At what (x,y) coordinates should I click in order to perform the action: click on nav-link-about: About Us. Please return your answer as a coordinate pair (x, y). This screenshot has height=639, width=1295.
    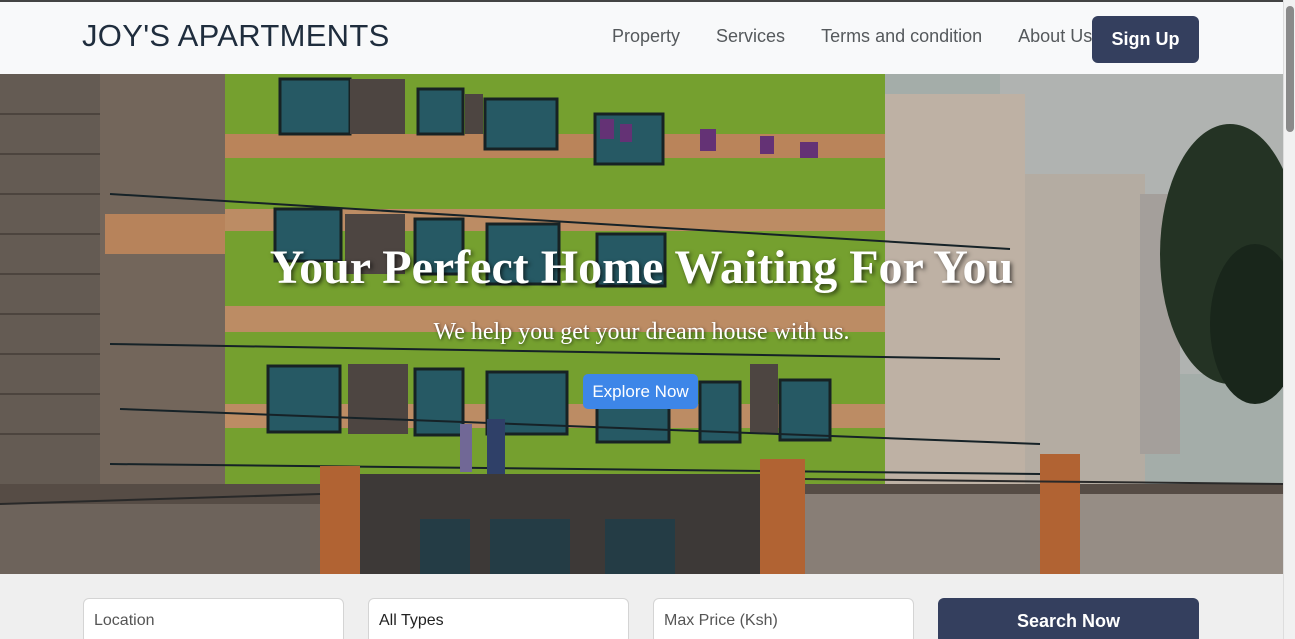
    Looking at the image, I should click on (1055, 36).